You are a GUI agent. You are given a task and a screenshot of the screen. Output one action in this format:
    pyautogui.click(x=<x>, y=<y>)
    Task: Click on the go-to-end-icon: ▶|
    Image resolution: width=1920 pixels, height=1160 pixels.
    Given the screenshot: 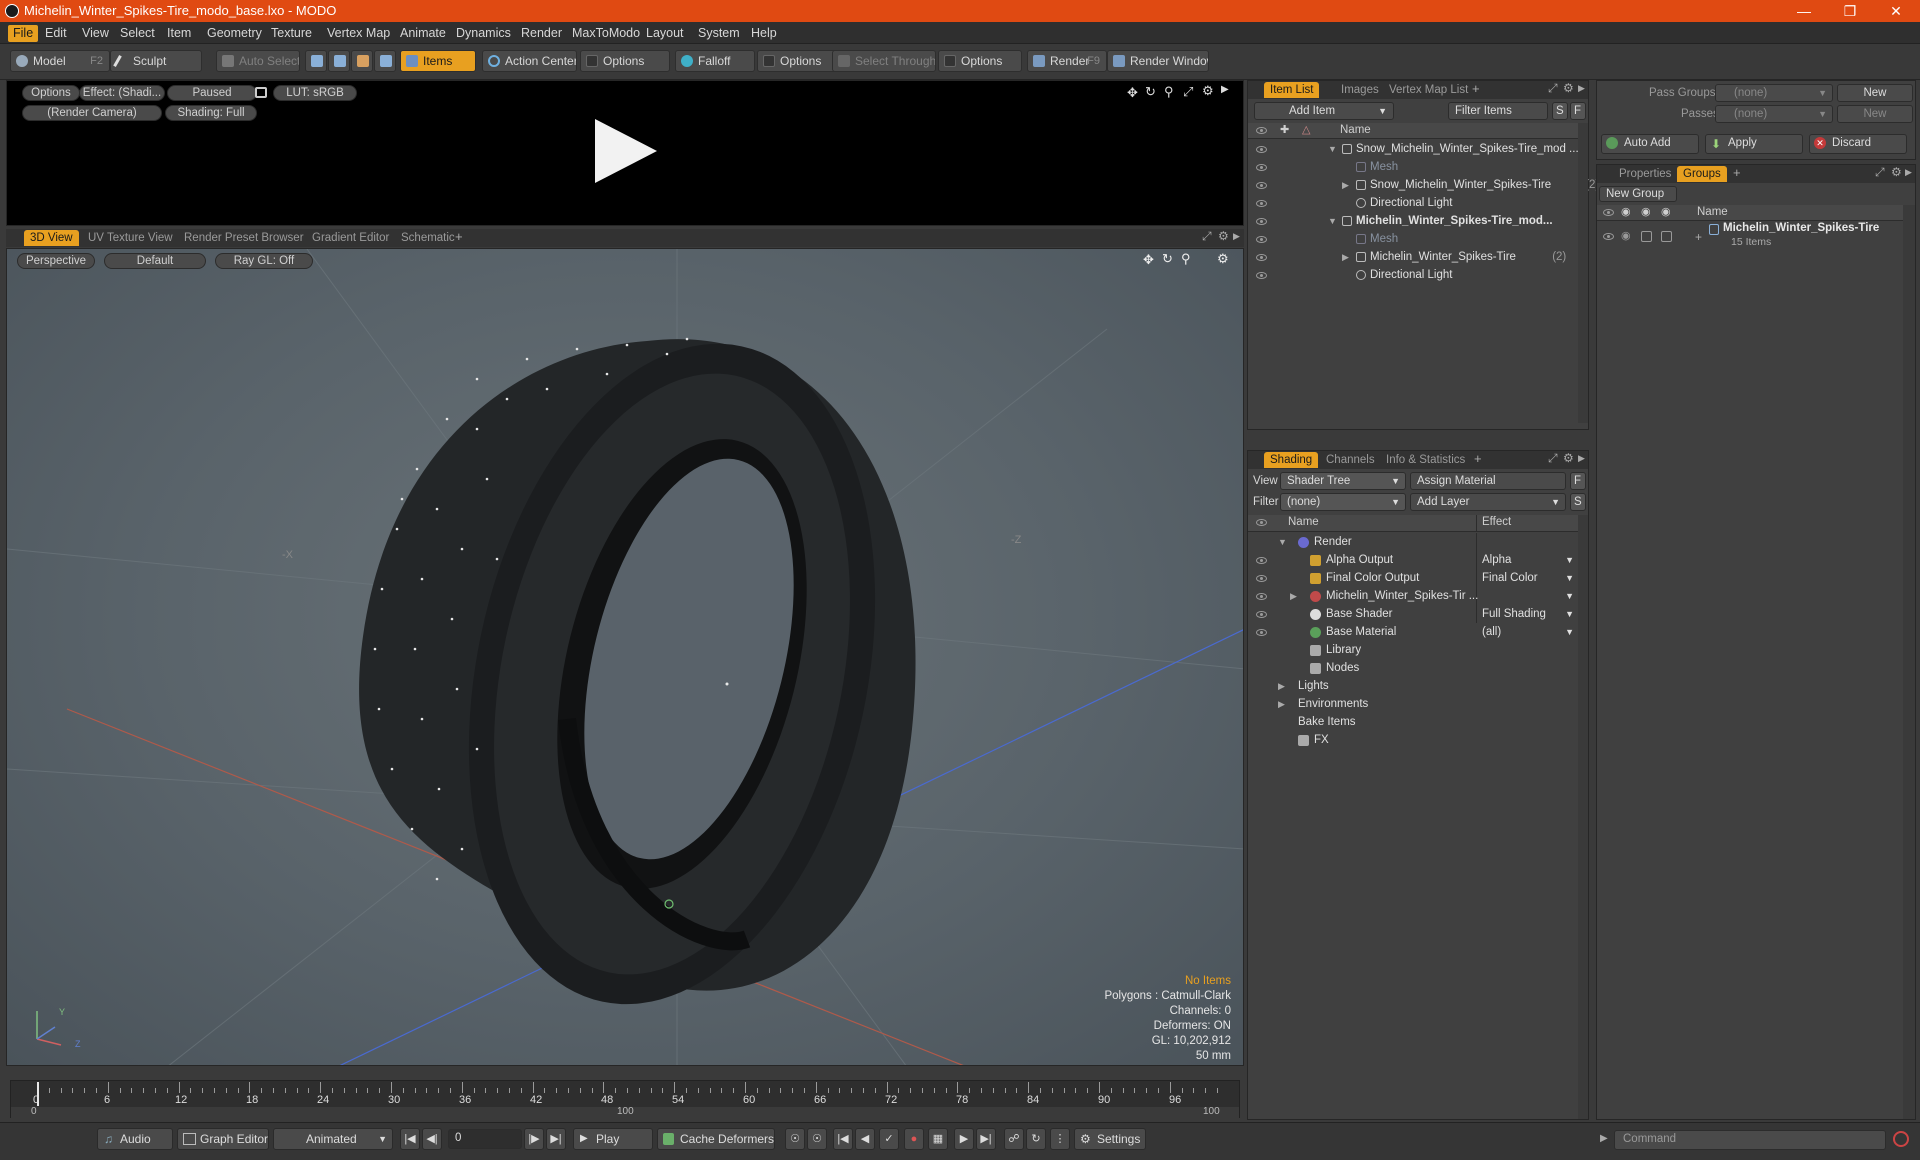 What is the action you would take?
    pyautogui.click(x=556, y=1139)
    